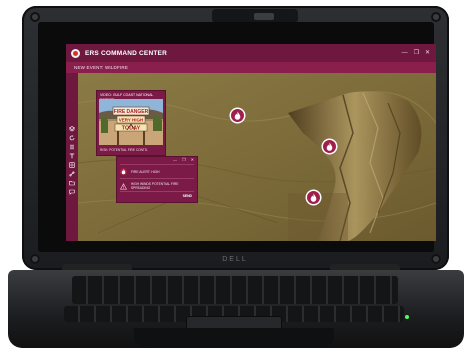 Image resolution: width=469 pixels, height=351 pixels. I want to click on keyboard-top-row, so click(235, 290).